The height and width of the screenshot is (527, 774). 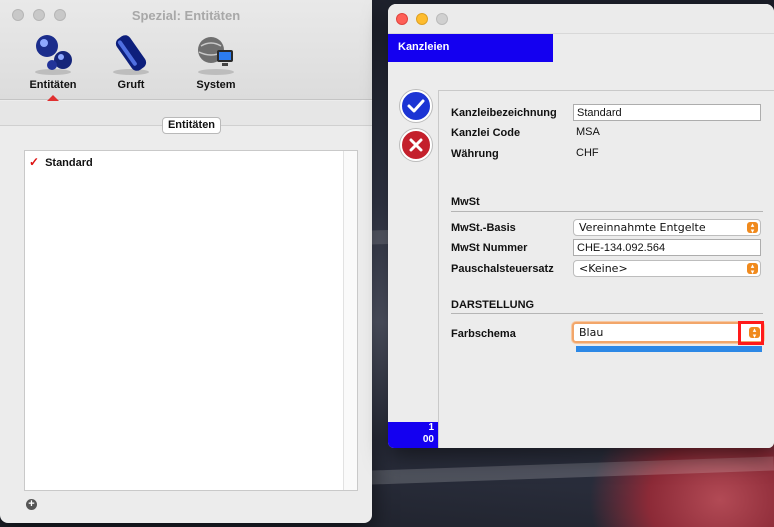 What do you see at coordinates (69, 163) in the screenshot?
I see `list-item-label: Standard` at bounding box center [69, 163].